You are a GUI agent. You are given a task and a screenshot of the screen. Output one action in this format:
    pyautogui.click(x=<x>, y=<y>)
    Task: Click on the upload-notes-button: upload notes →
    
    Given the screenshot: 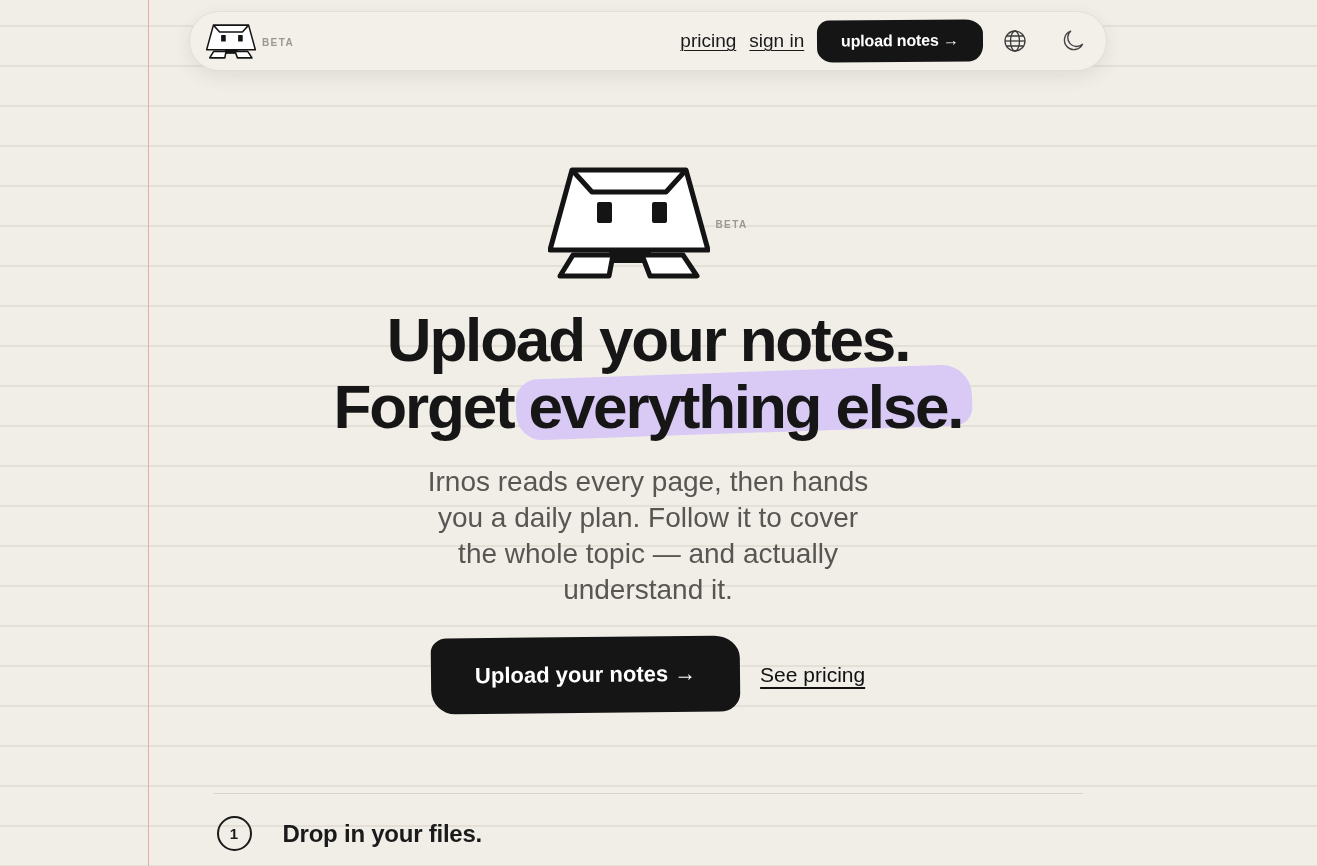 What is the action you would take?
    pyautogui.click(x=900, y=41)
    